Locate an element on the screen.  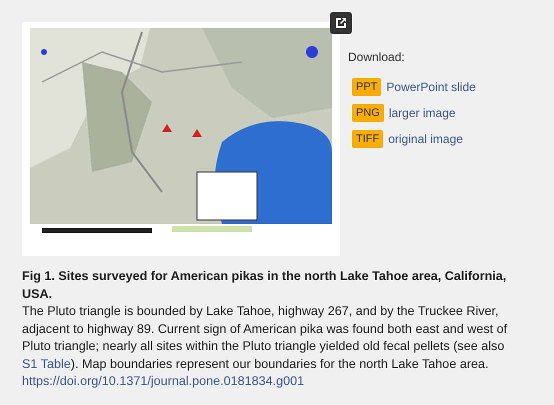
table-link: S1 Table is located at coordinates (46, 363).